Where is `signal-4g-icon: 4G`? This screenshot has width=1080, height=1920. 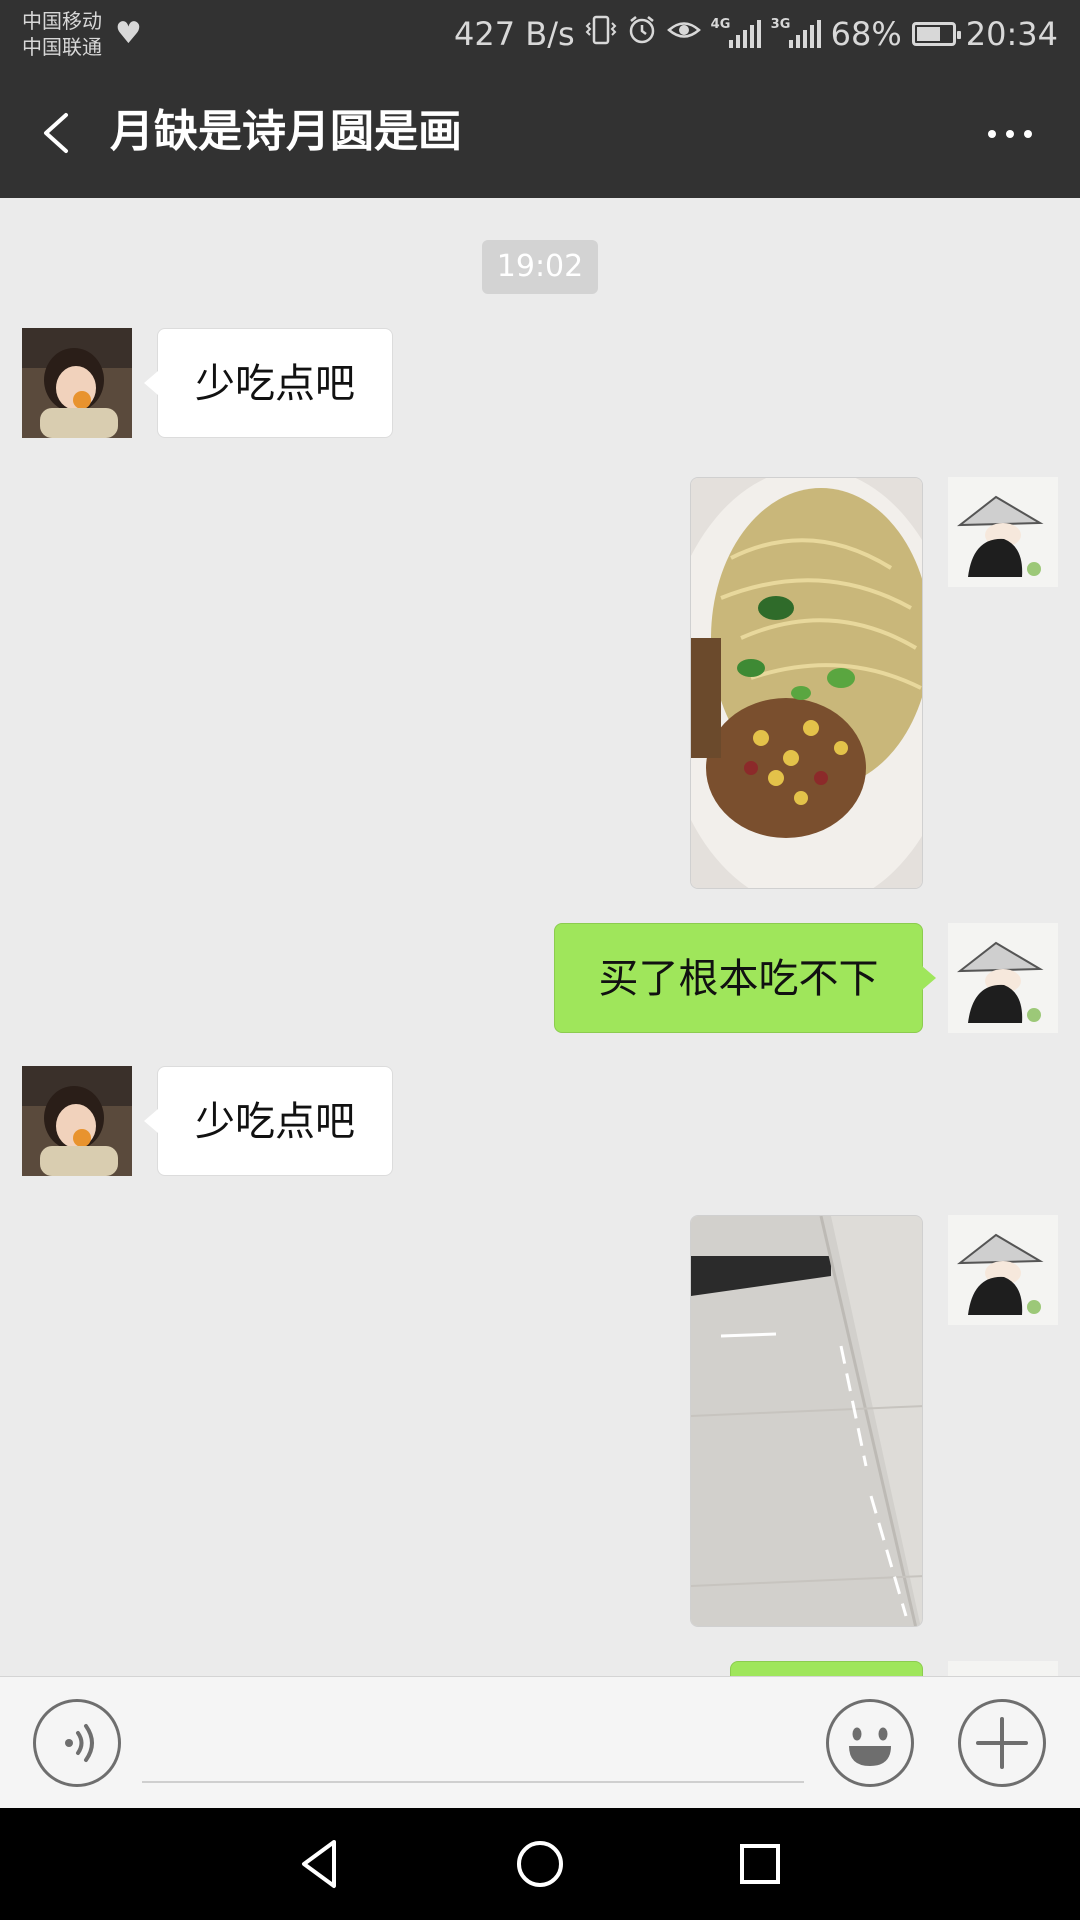 signal-4g-icon: 4G is located at coordinates (735, 32).